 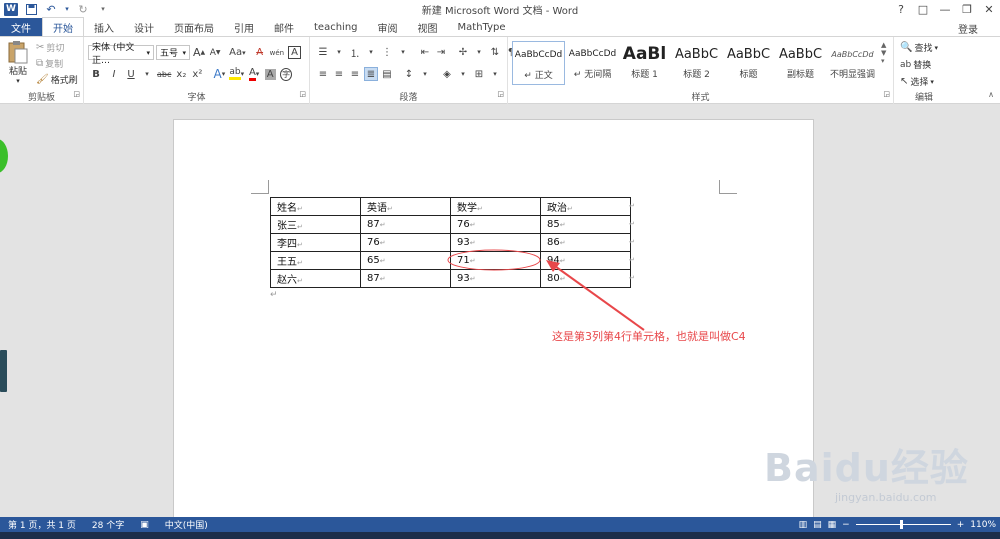 What do you see at coordinates (108, 524) in the screenshot?
I see `word-count: 28 个字` at bounding box center [108, 524].